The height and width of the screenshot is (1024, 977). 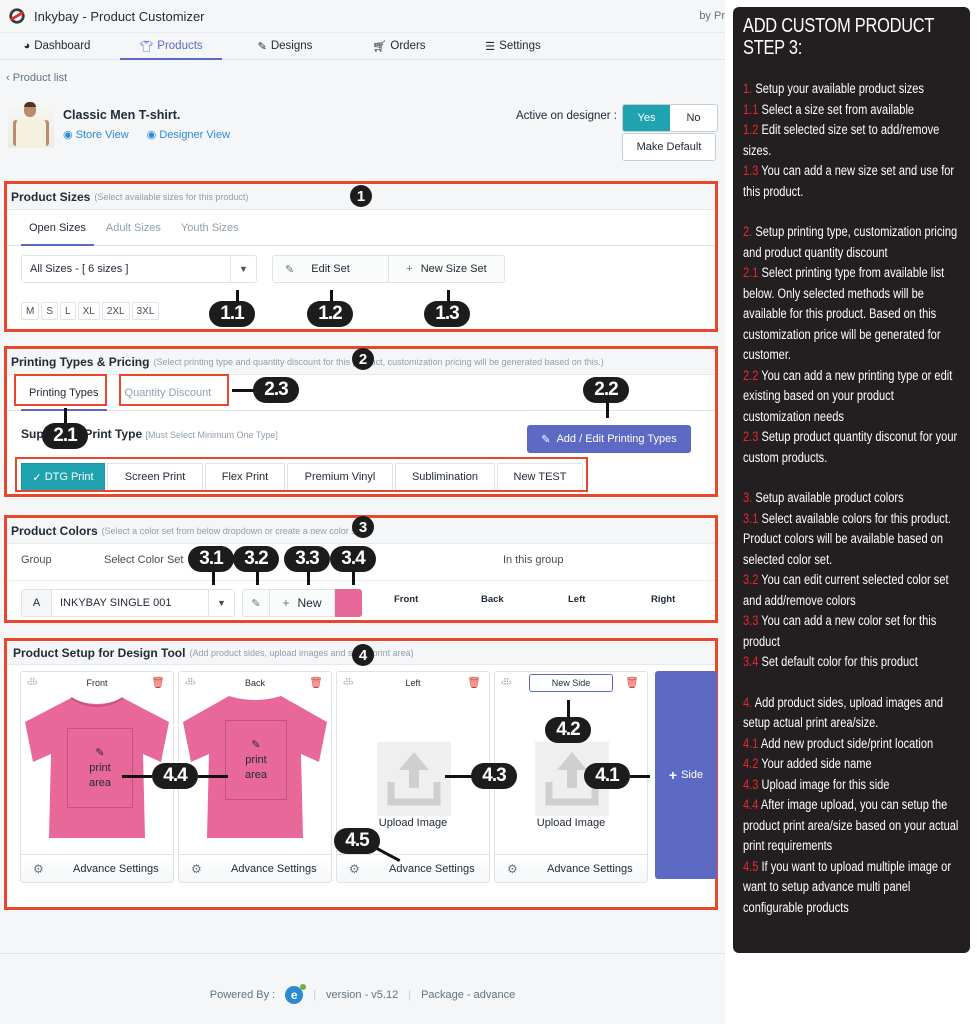 I want to click on tab-quantity-discount: Quantity Discount, so click(x=168, y=392).